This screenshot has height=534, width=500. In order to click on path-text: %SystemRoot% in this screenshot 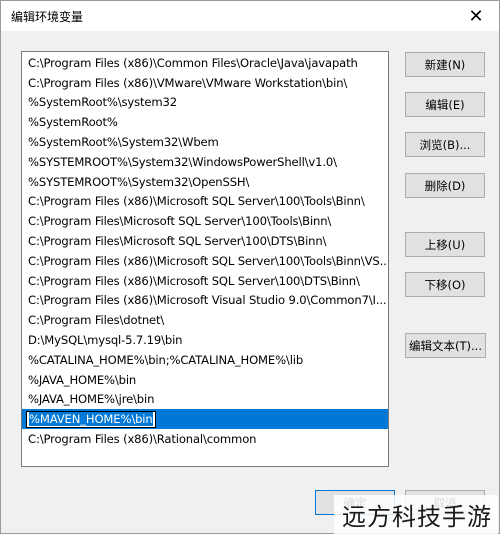, I will do `click(73, 122)`.